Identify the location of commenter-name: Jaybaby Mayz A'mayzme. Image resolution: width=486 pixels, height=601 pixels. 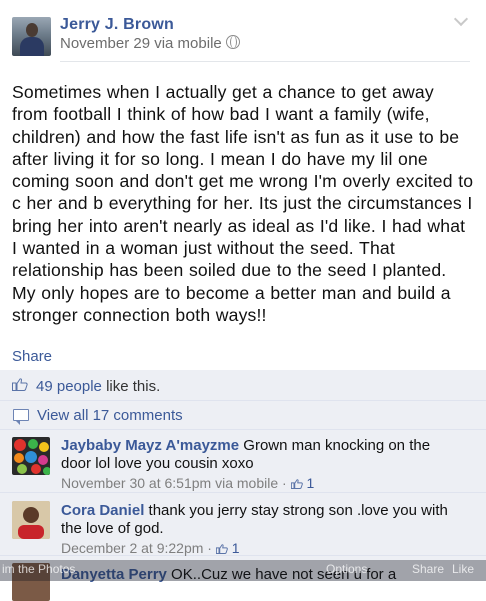
(150, 445).